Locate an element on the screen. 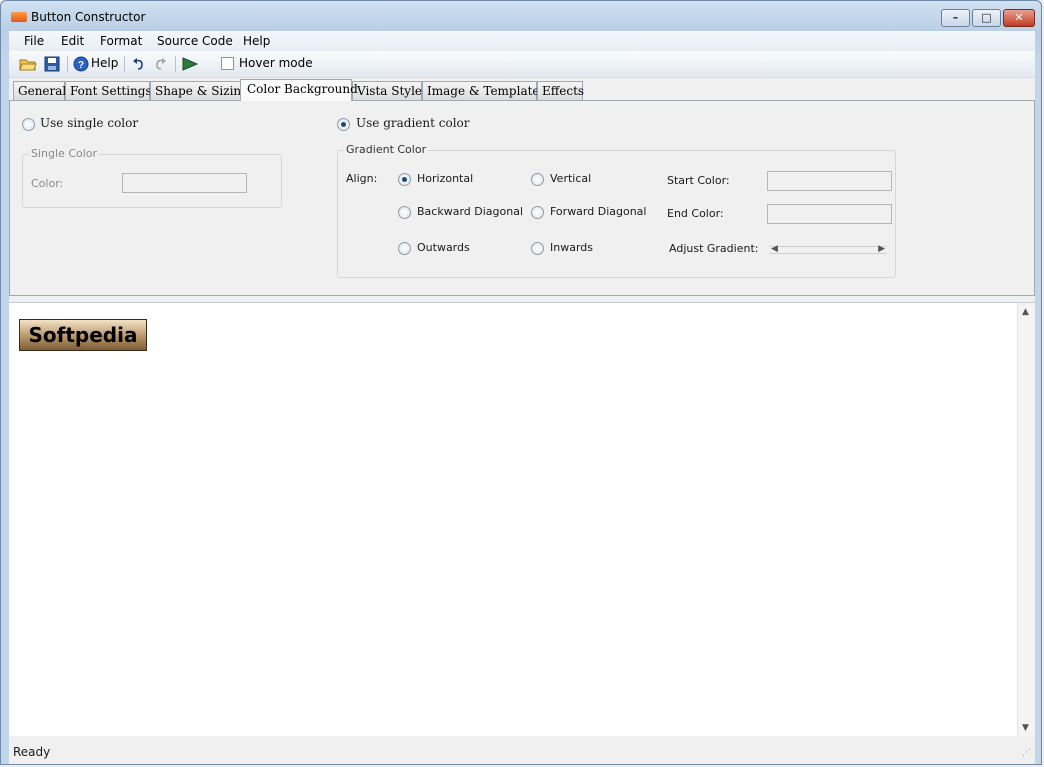 The image size is (1044, 767). close-icon: ✕ is located at coordinates (1019, 17).